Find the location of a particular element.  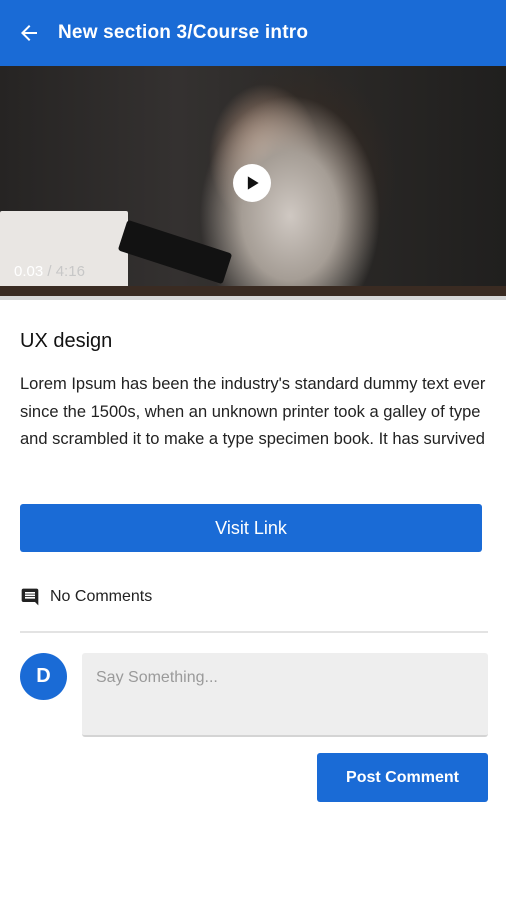

current-time: 0.03 is located at coordinates (29, 271).